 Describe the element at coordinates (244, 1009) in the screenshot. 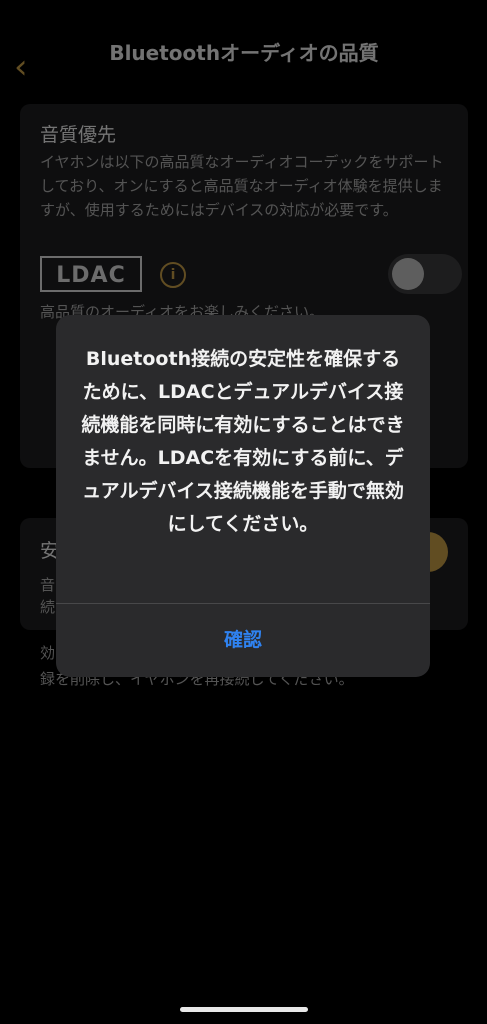

I see `home-indicator` at that location.